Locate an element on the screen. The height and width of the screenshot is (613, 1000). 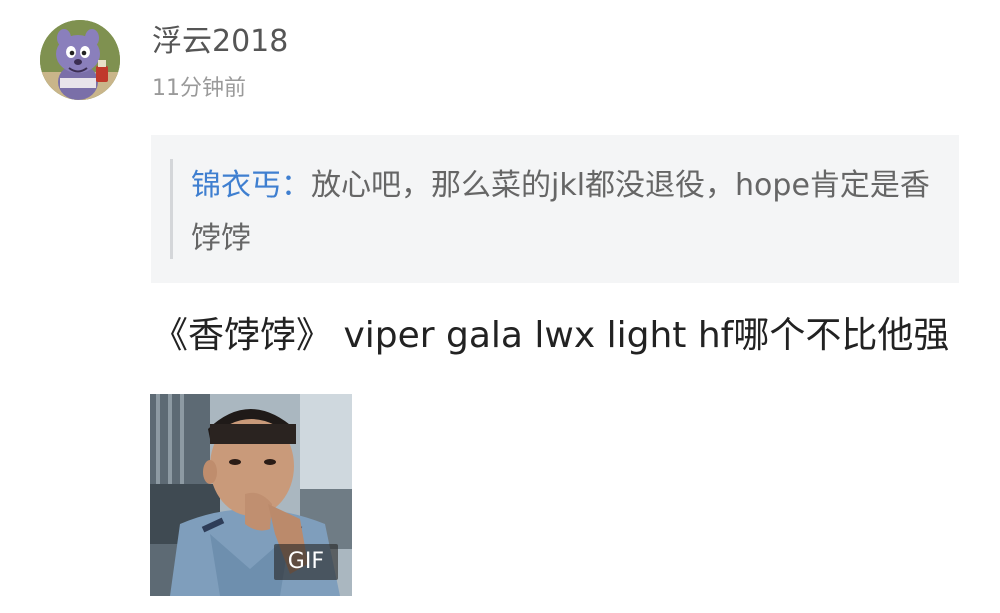
gif-badge: GIF is located at coordinates (305, 562).